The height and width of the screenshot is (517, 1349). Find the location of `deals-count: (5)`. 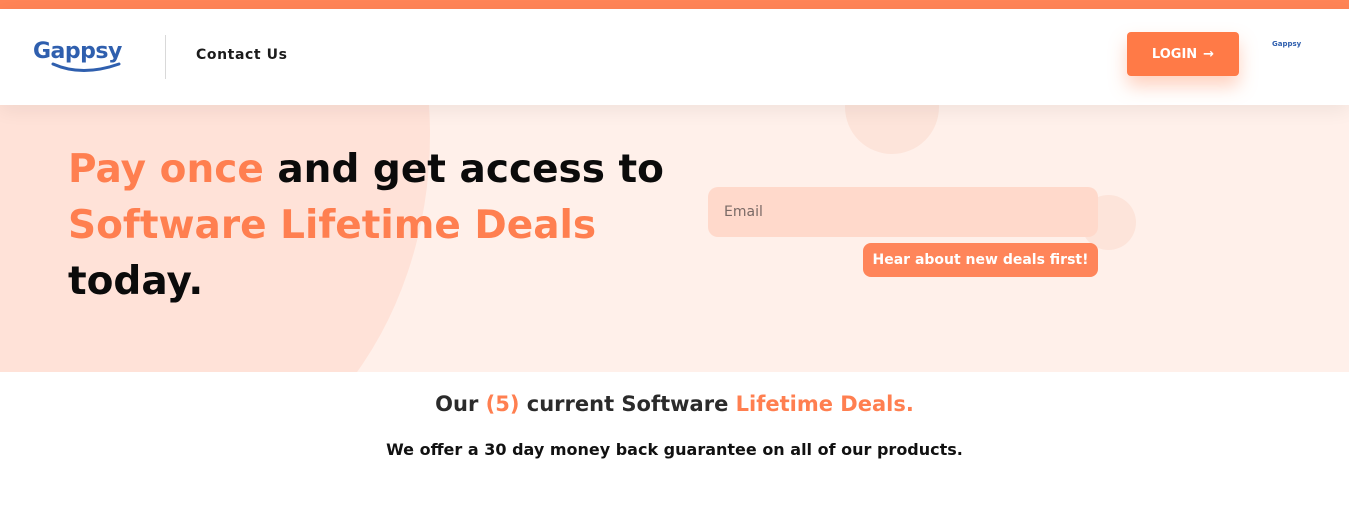

deals-count: (5) is located at coordinates (502, 404).